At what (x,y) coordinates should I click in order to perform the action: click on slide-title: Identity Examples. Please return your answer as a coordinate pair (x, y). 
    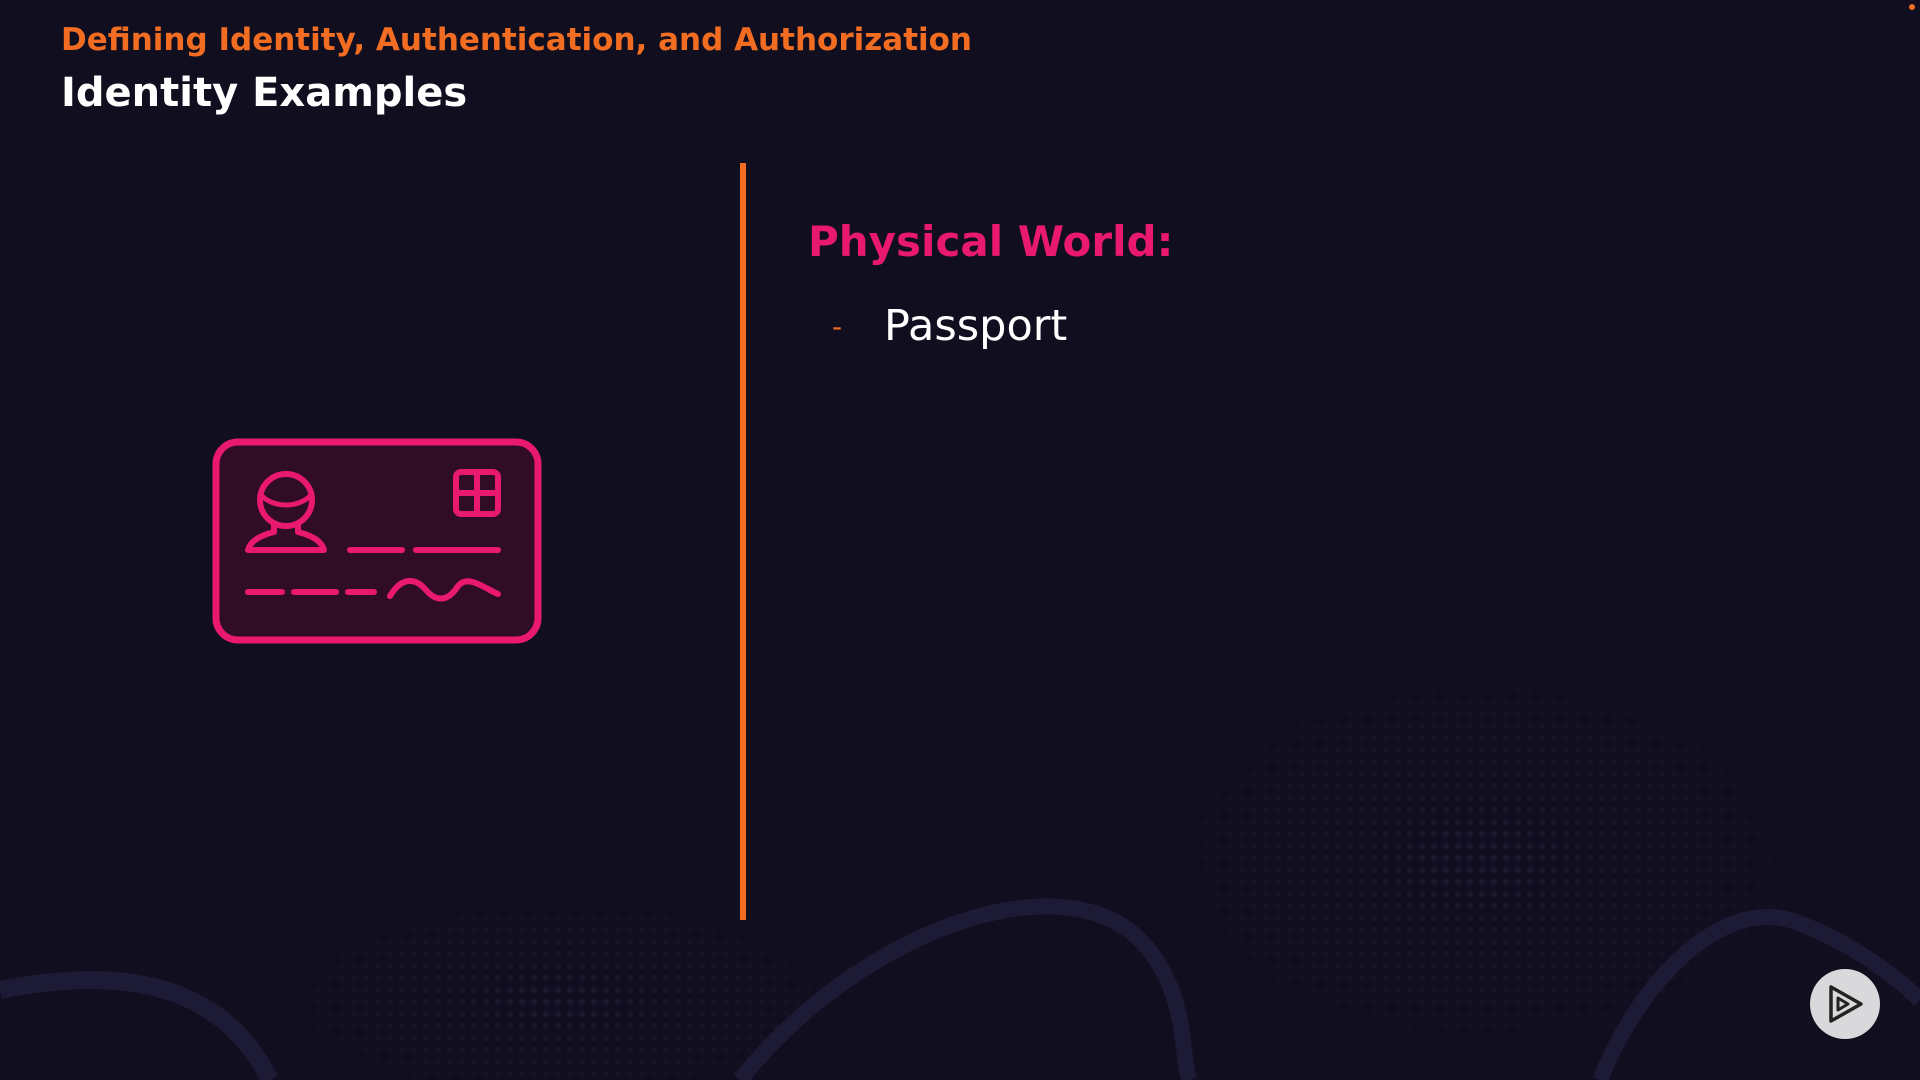
    Looking at the image, I should click on (264, 93).